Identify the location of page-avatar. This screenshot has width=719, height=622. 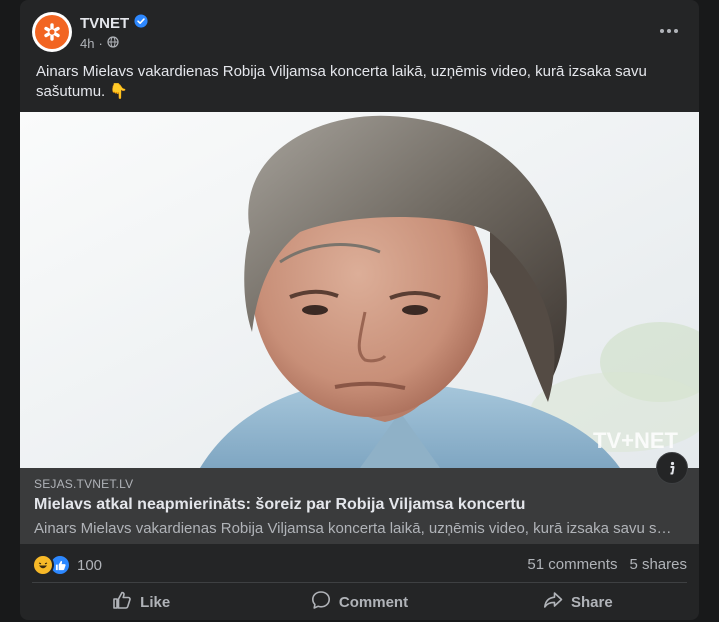
(52, 32).